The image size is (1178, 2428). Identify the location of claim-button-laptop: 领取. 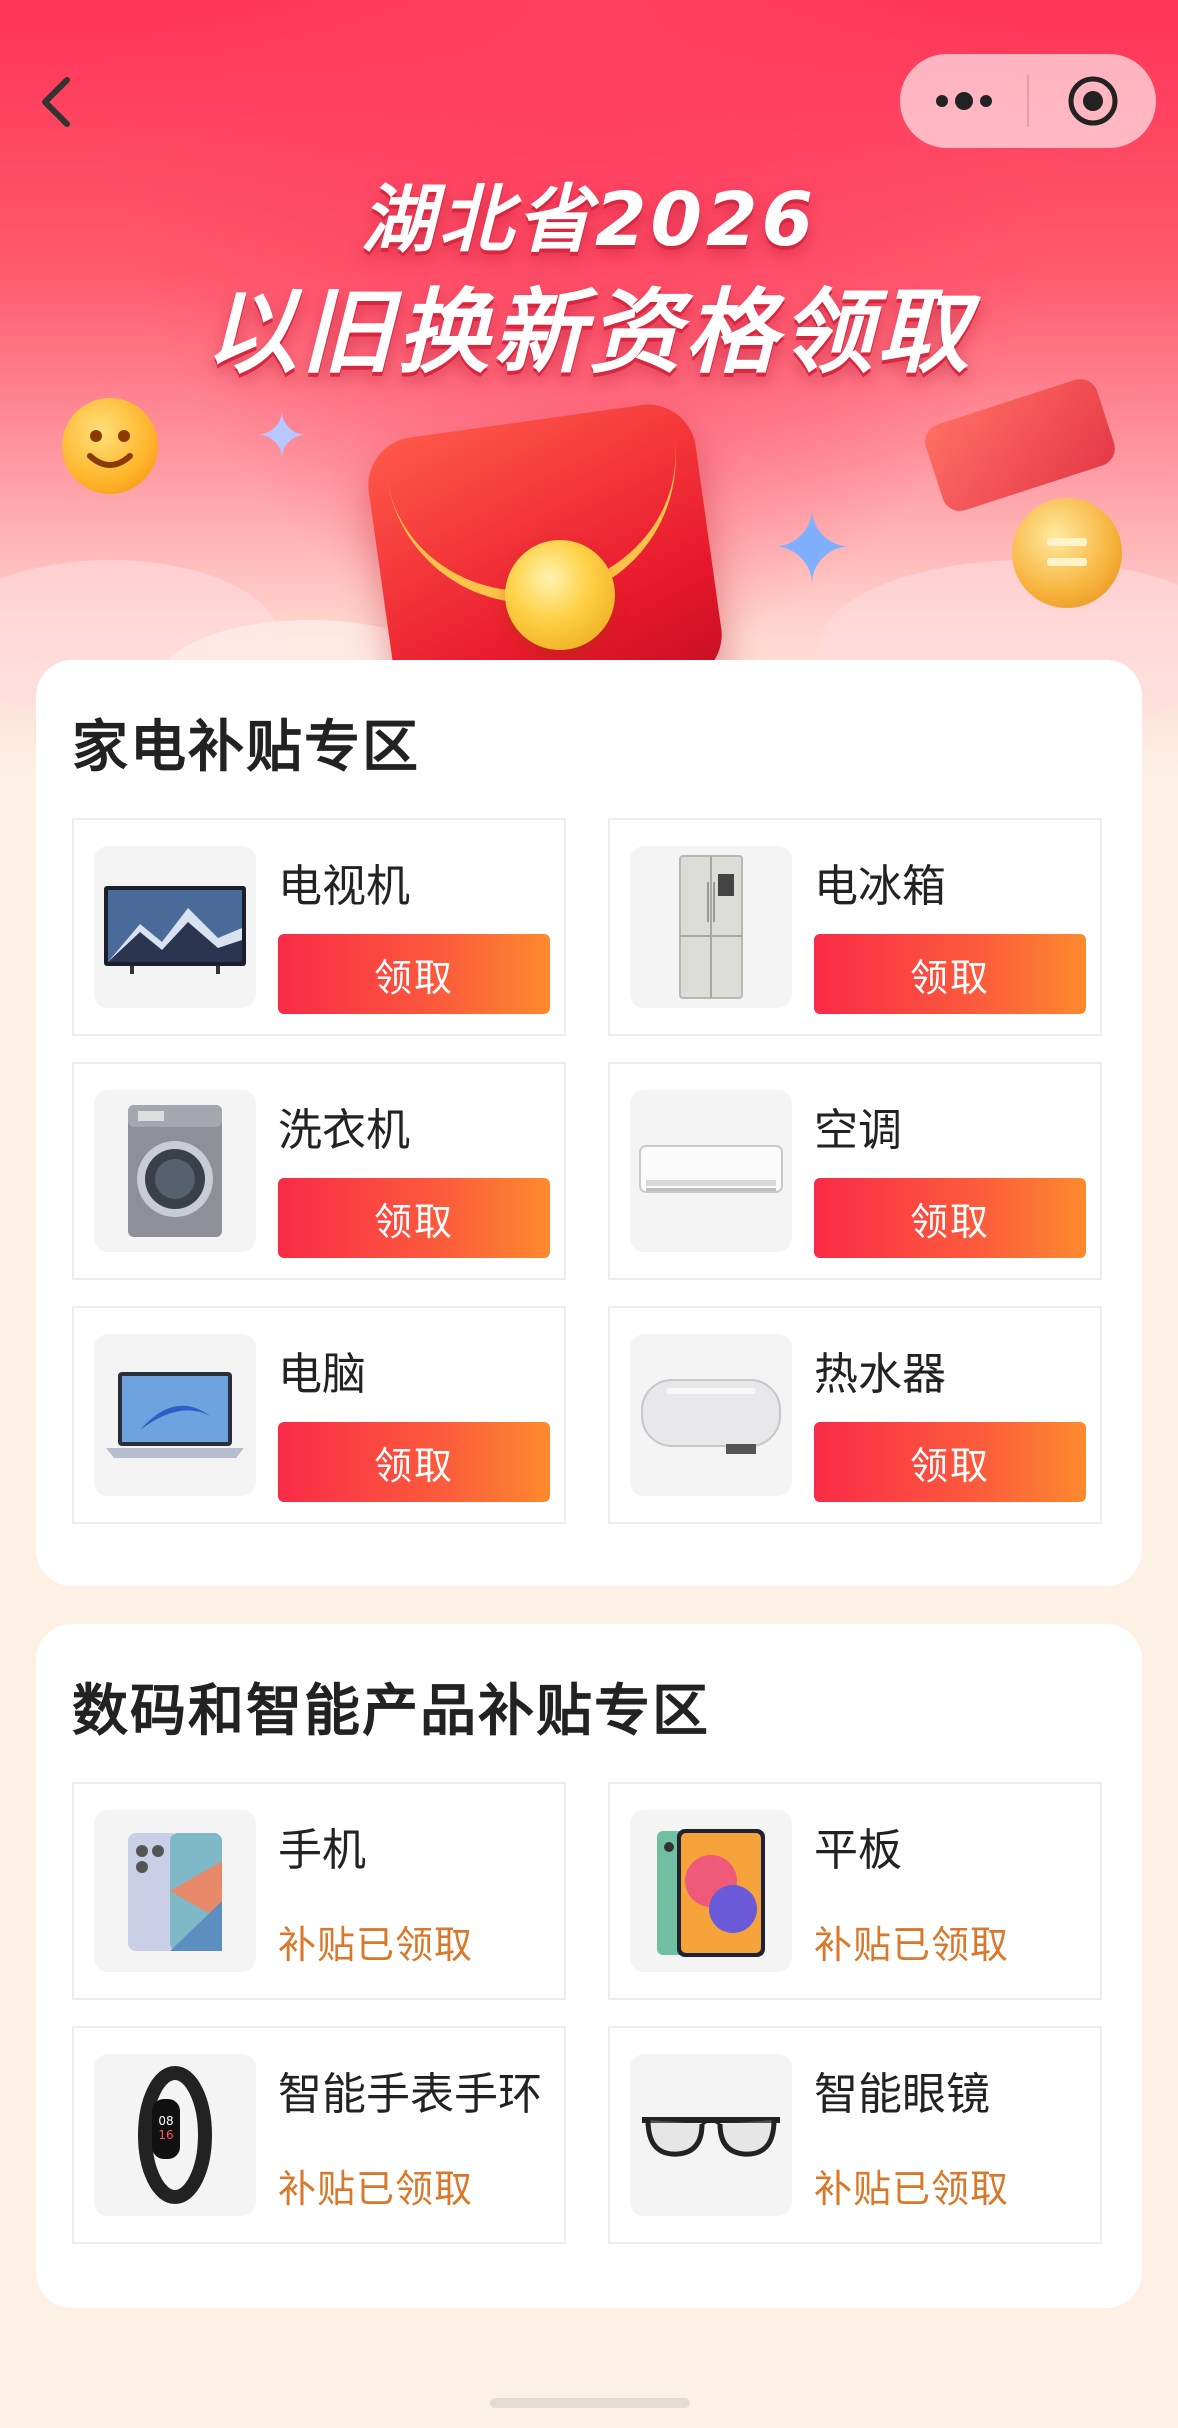
(414, 1462).